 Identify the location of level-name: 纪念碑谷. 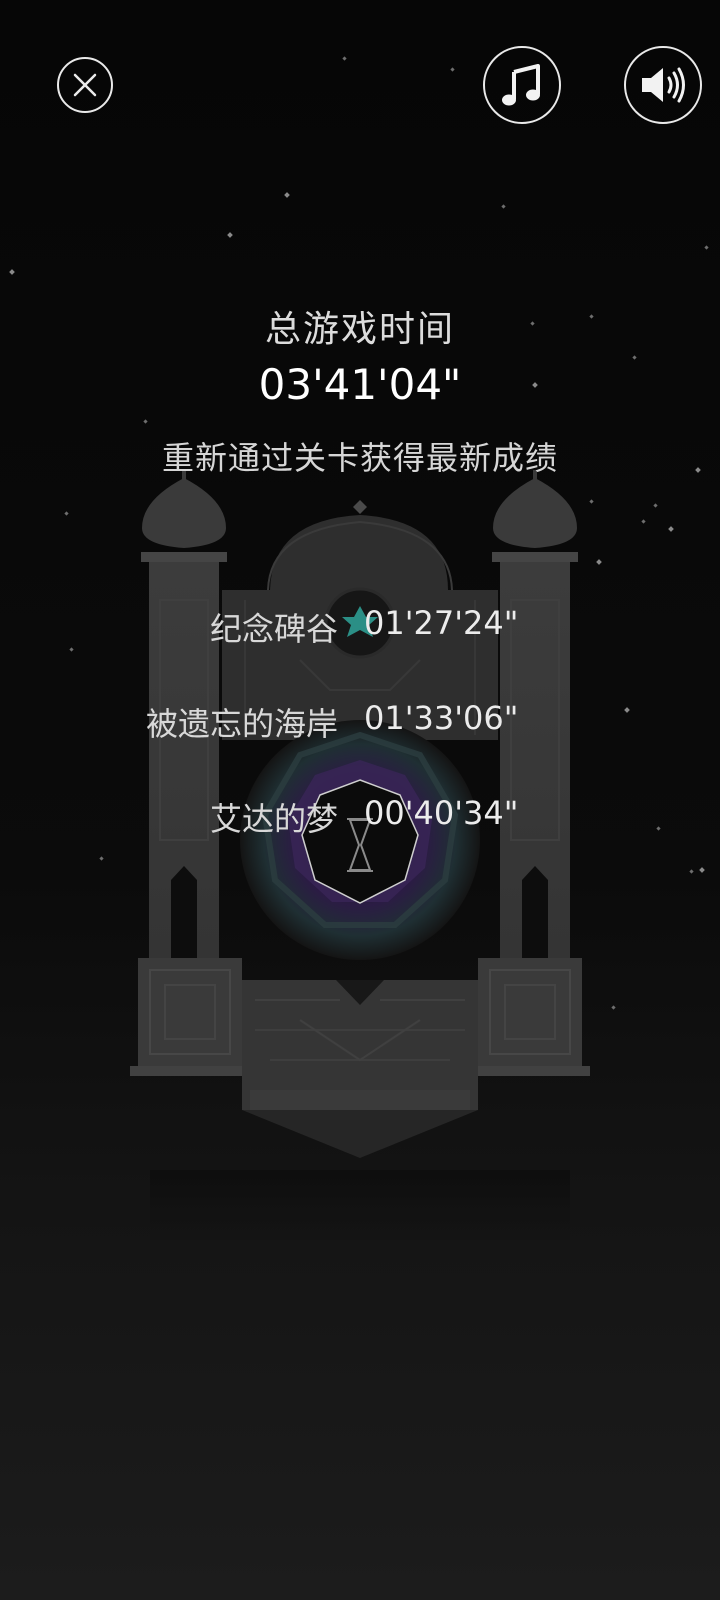
(273, 629).